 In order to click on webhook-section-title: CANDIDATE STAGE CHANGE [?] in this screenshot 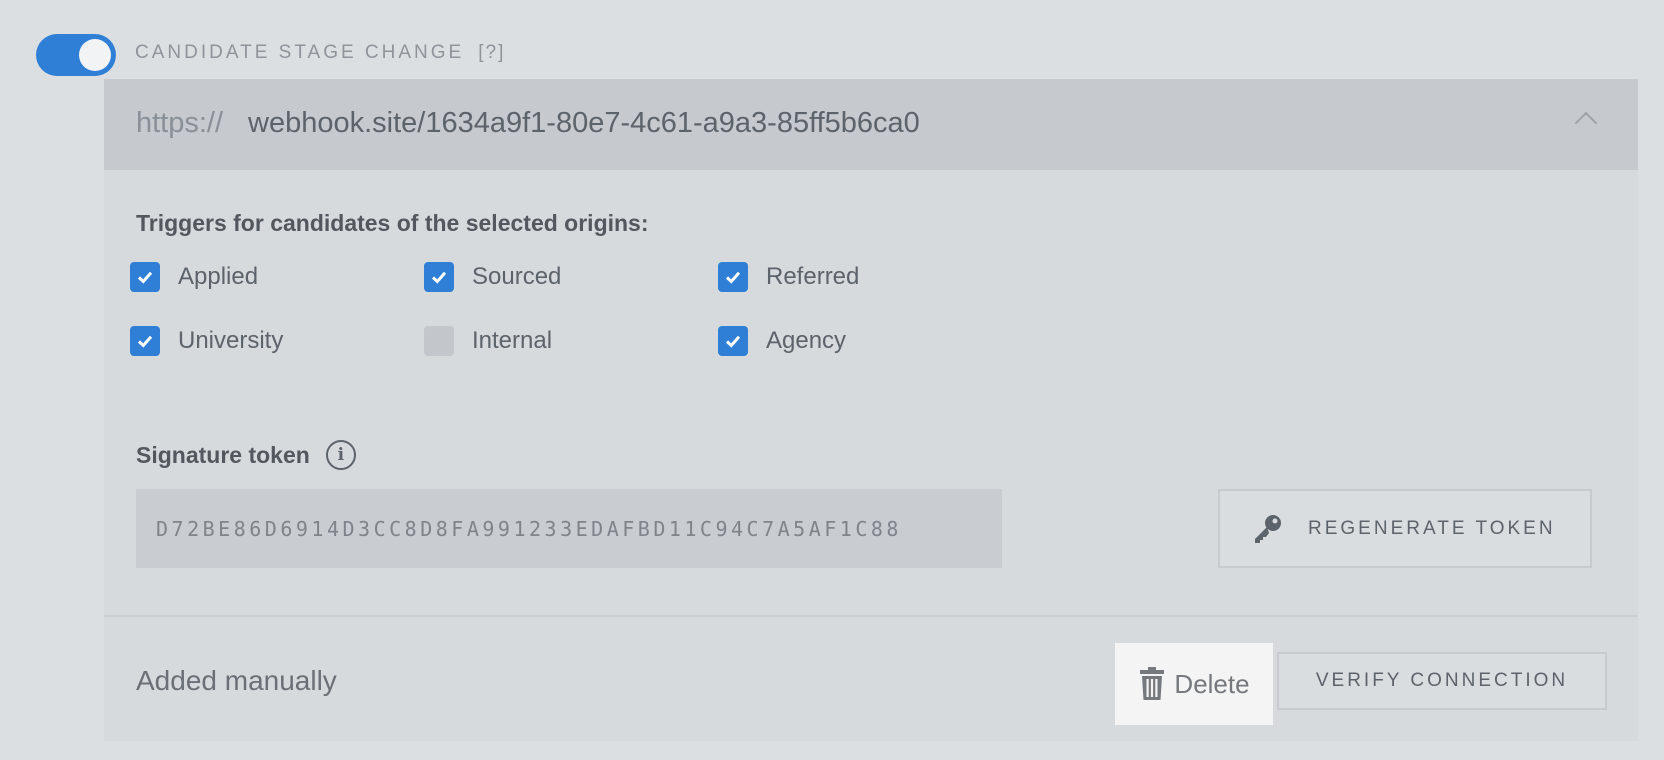, I will do `click(320, 53)`.